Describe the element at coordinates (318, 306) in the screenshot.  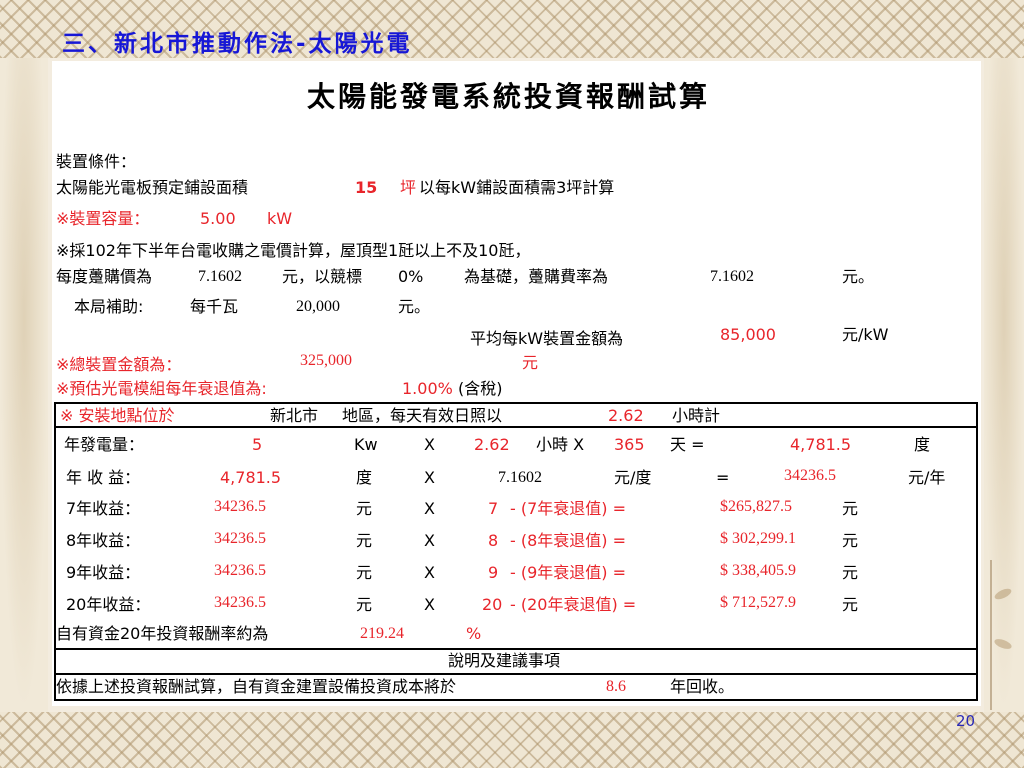
I see `subsidy-value: 20,000` at that location.